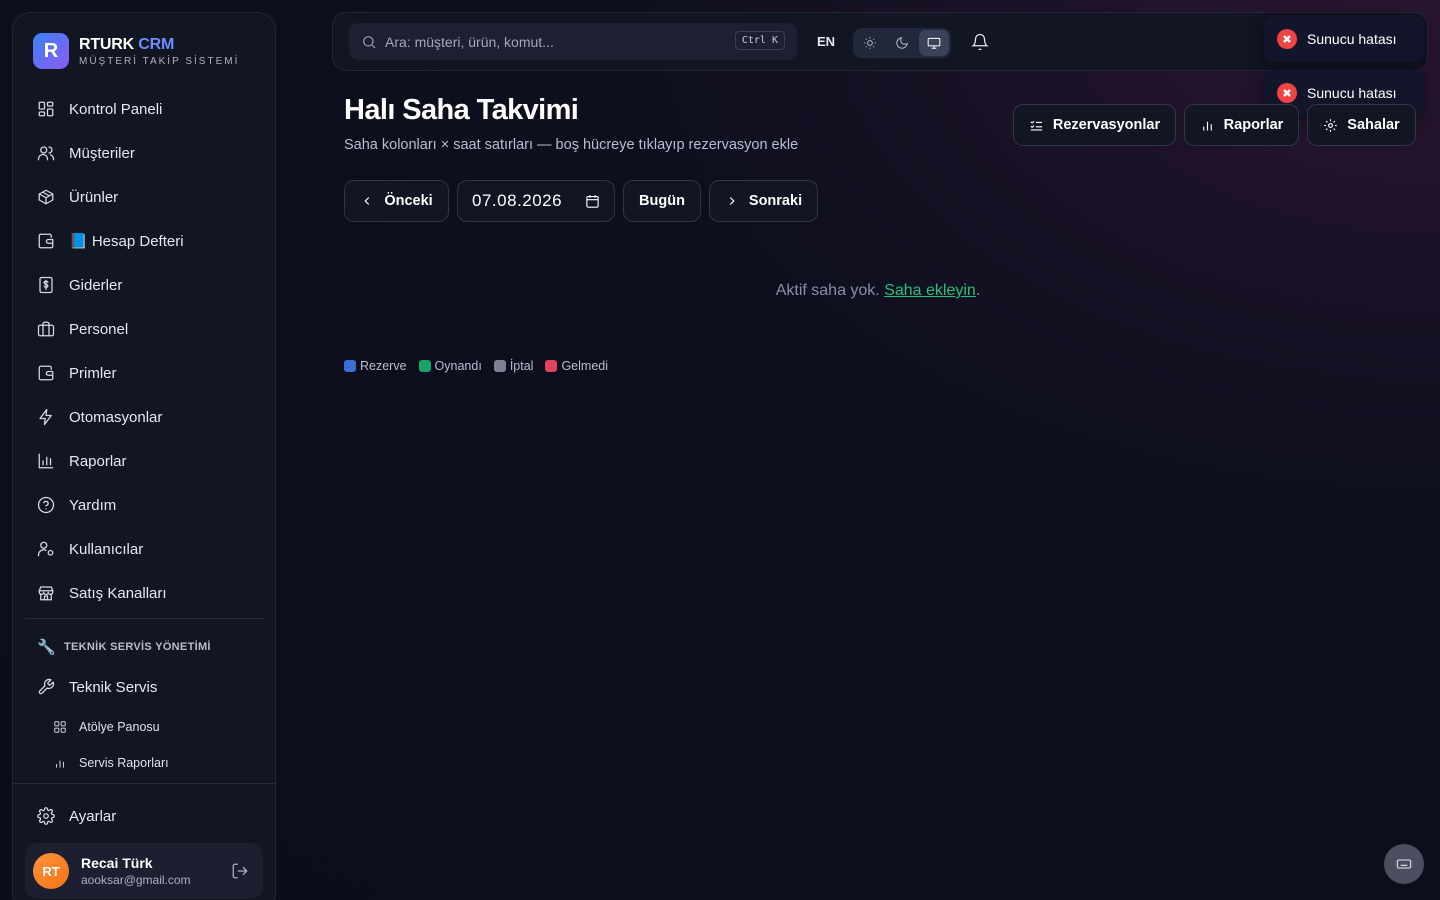  I want to click on reports-button: Raporlar, so click(1241, 125).